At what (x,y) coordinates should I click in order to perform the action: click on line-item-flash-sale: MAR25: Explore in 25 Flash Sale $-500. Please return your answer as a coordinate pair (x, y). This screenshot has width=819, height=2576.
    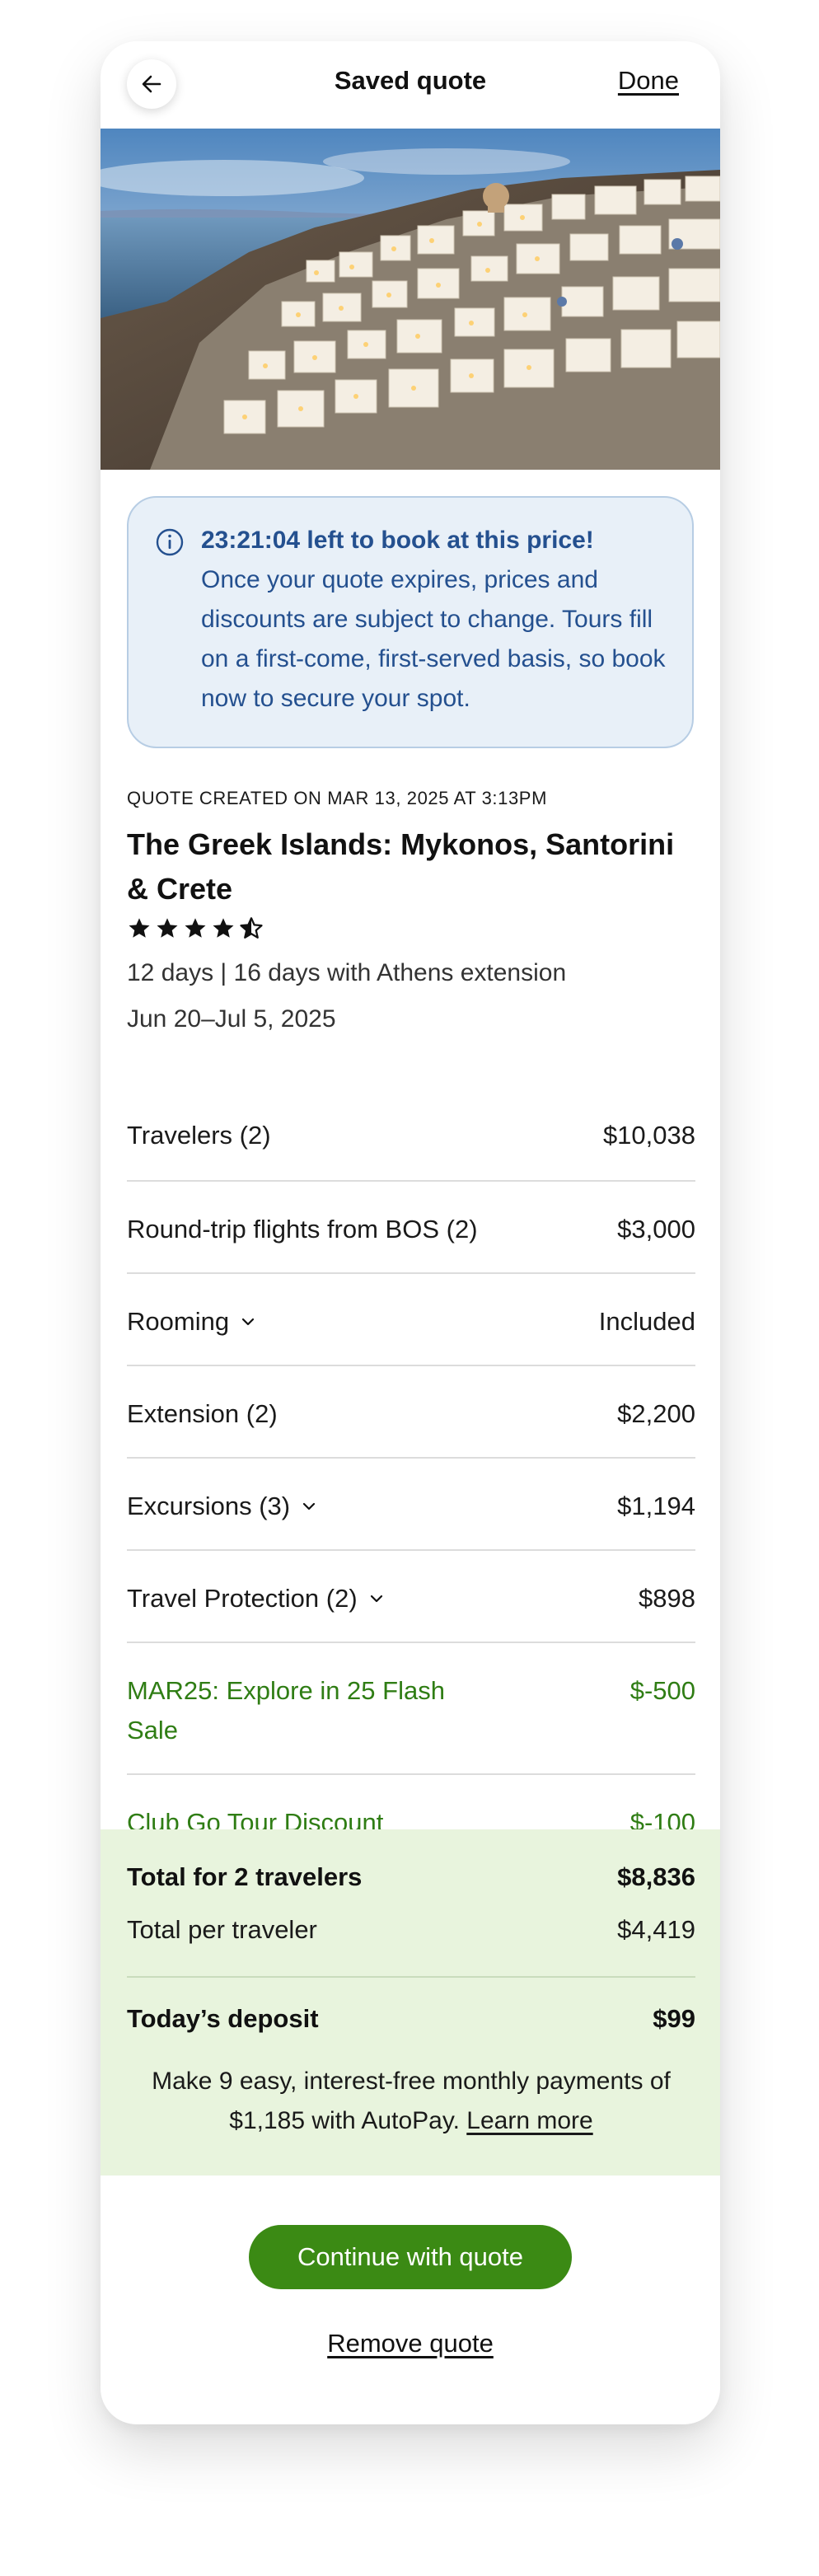
    Looking at the image, I should click on (411, 1709).